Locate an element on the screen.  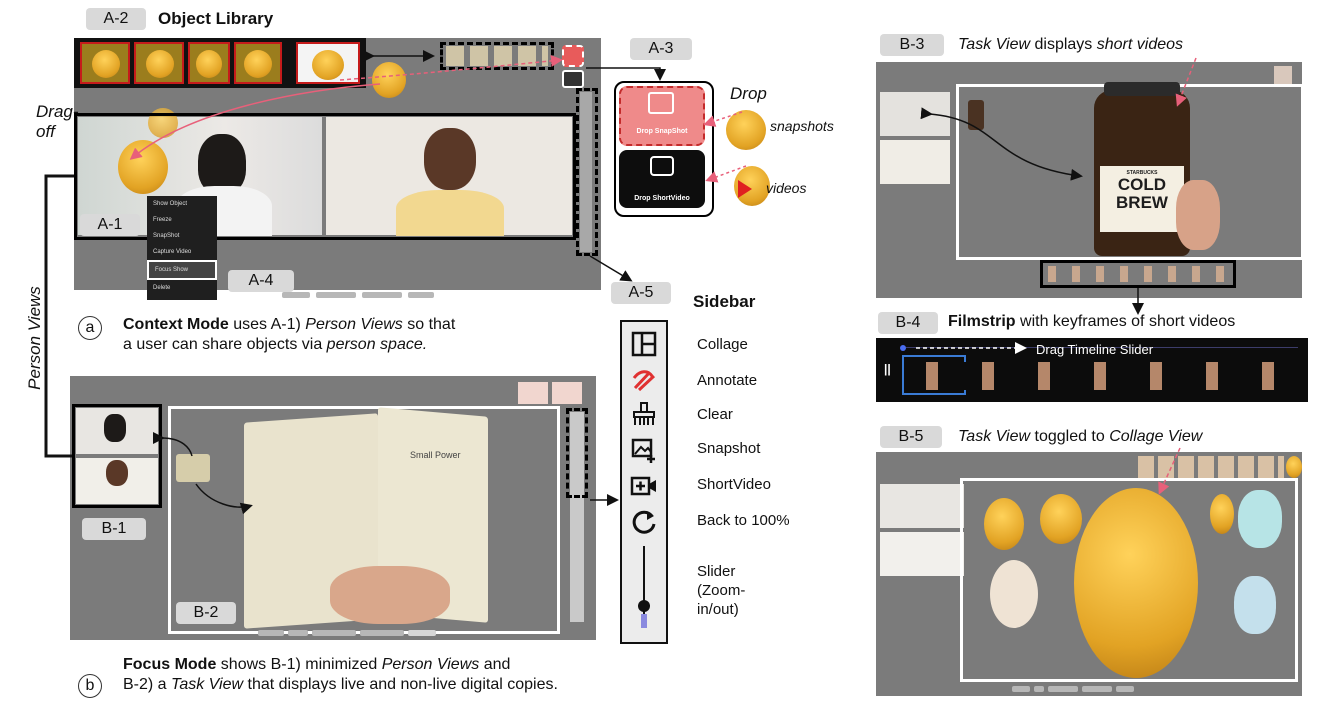
sidebar-label-slider: Slider (Zoom-in/out) is located at coordinates (721, 590).